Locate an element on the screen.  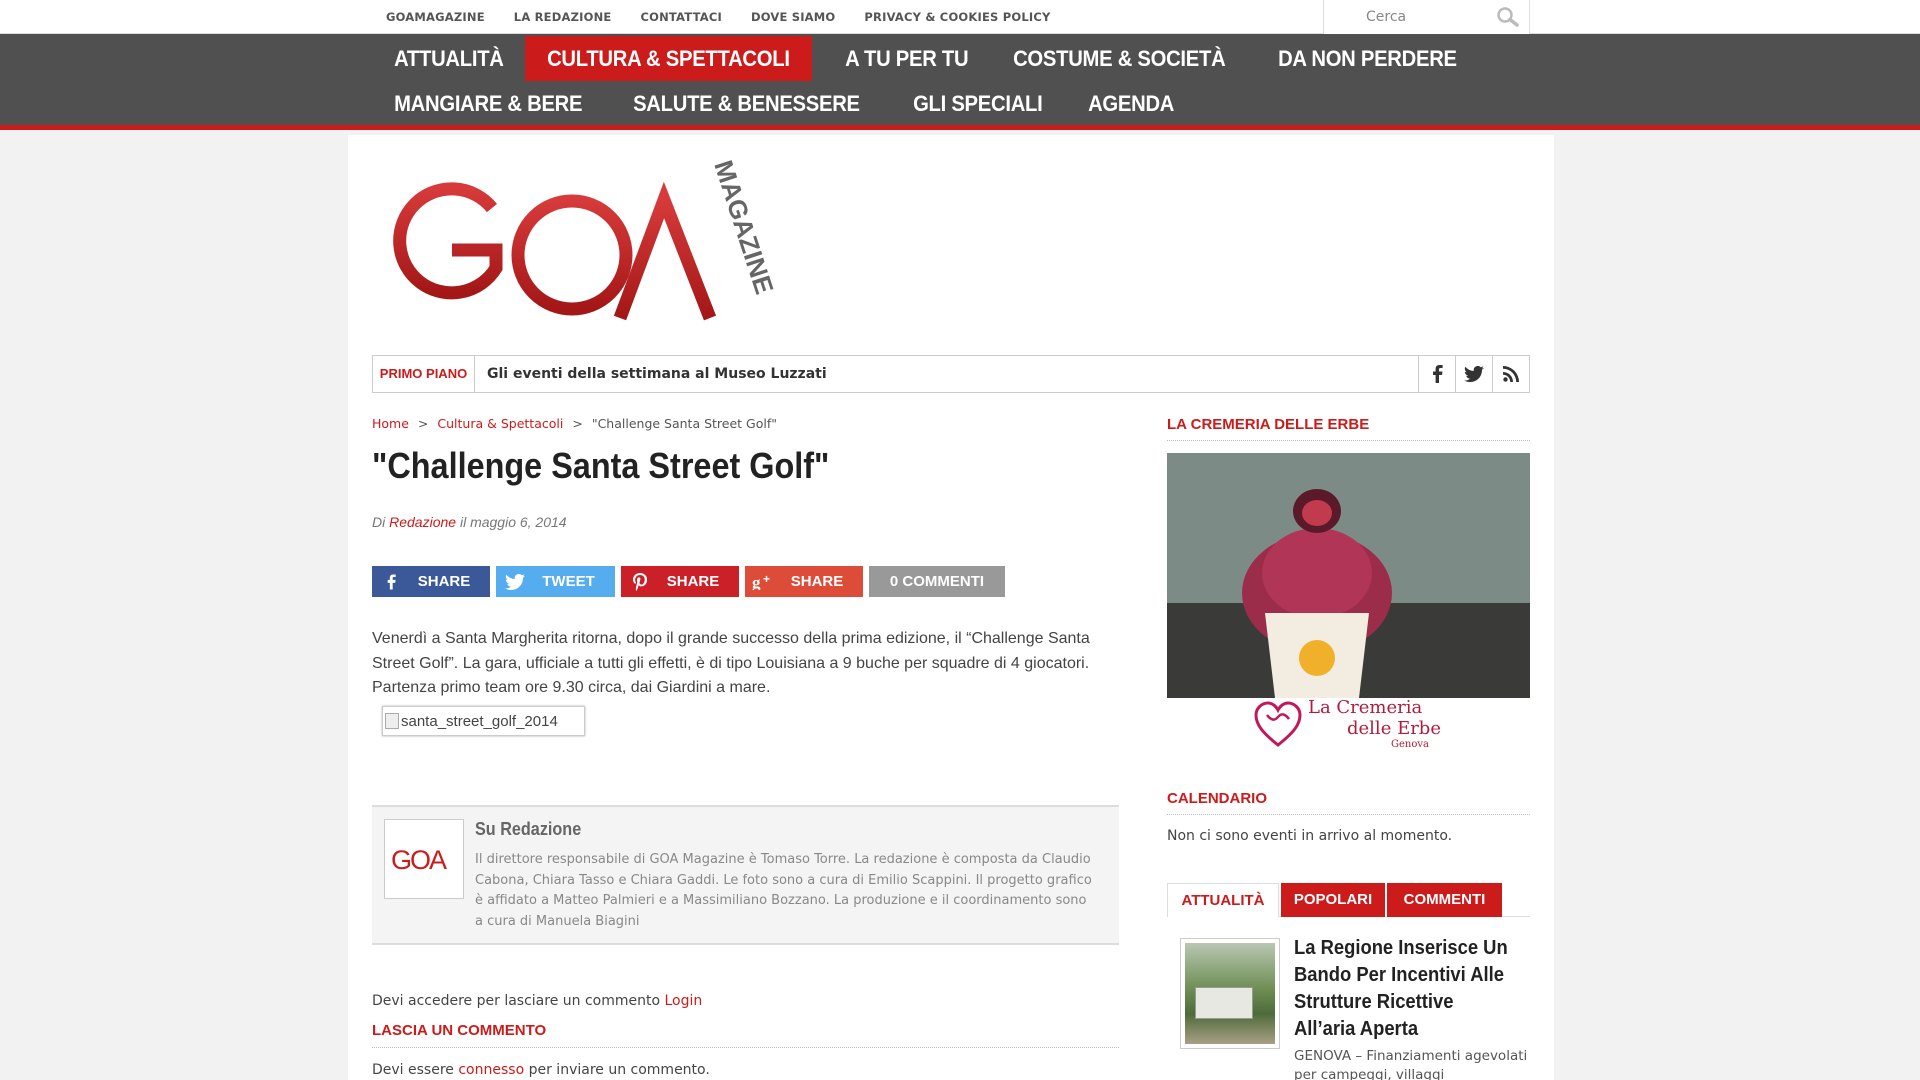
broken-image-icon is located at coordinates (392, 721).